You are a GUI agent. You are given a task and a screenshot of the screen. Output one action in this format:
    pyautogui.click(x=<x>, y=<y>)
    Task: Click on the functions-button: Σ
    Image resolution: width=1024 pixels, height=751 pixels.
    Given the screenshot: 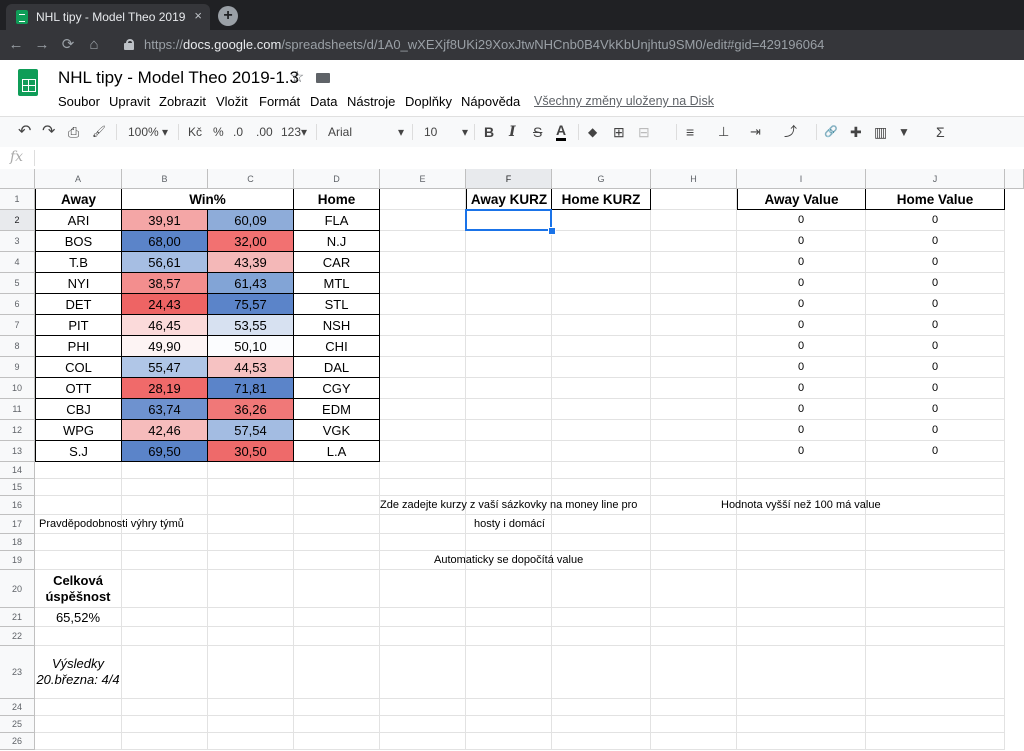 What is the action you would take?
    pyautogui.click(x=940, y=132)
    